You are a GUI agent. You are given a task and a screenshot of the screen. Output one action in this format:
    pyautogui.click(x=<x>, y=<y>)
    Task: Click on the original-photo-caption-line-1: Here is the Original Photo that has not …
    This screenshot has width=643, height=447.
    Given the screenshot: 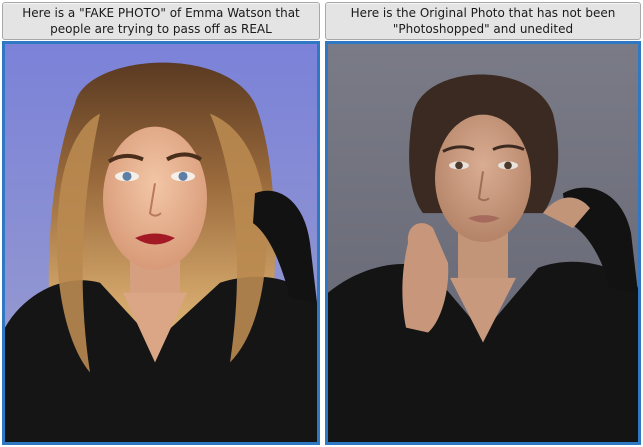 What is the action you would take?
    pyautogui.click(x=483, y=13)
    